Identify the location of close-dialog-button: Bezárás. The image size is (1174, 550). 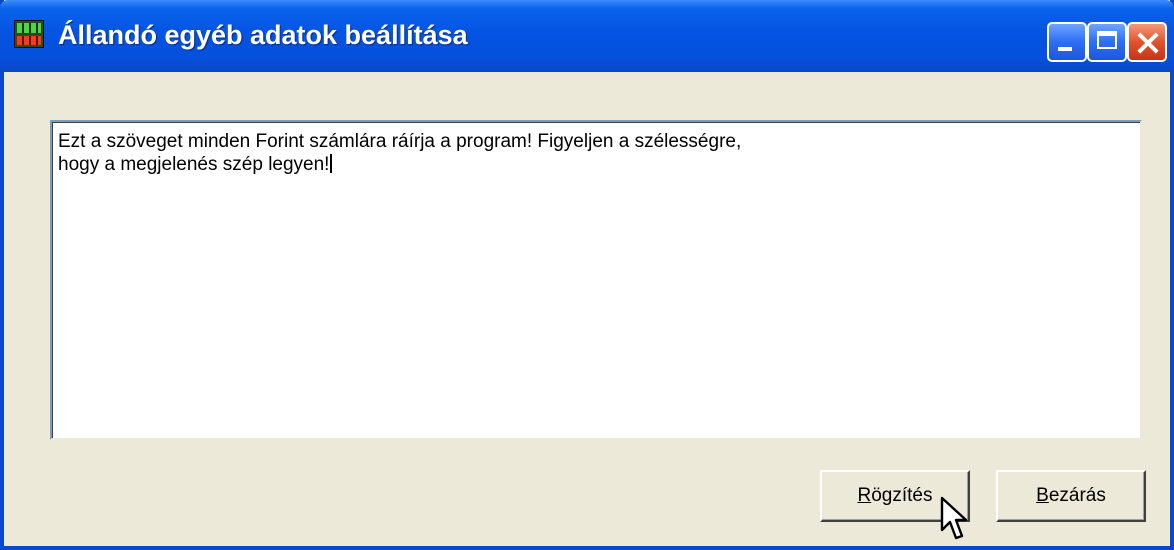
(1071, 496).